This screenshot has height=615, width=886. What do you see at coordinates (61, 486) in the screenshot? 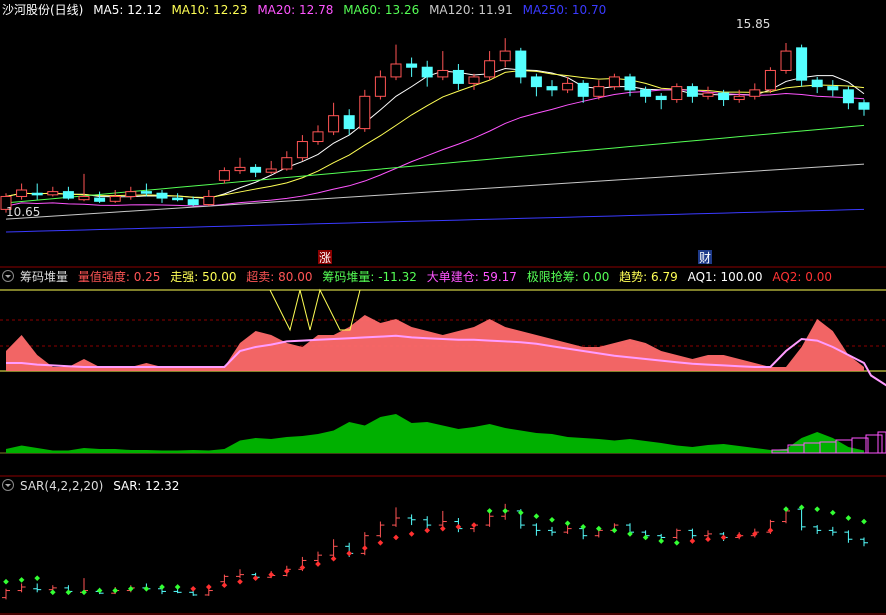
I see `panel3-title: SAR(4,2,2,20)` at bounding box center [61, 486].